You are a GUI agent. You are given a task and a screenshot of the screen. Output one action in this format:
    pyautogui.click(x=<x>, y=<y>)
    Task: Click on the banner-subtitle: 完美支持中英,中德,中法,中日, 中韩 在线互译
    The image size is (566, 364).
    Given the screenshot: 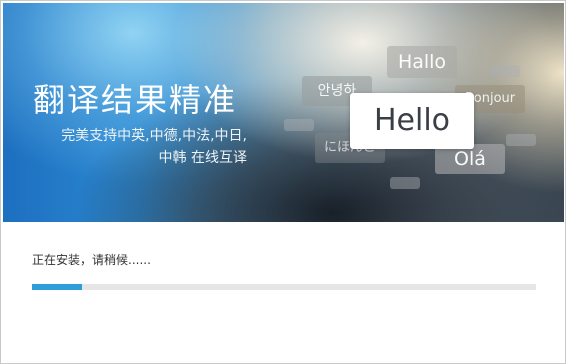 What is the action you would take?
    pyautogui.click(x=140, y=147)
    